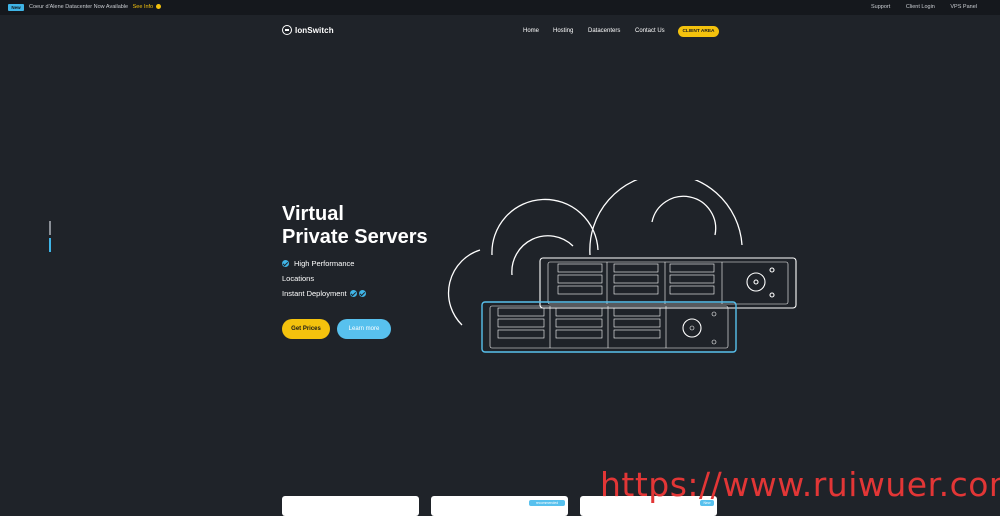 This screenshot has width=1000, height=516. I want to click on feature-label: Locations, so click(298, 278).